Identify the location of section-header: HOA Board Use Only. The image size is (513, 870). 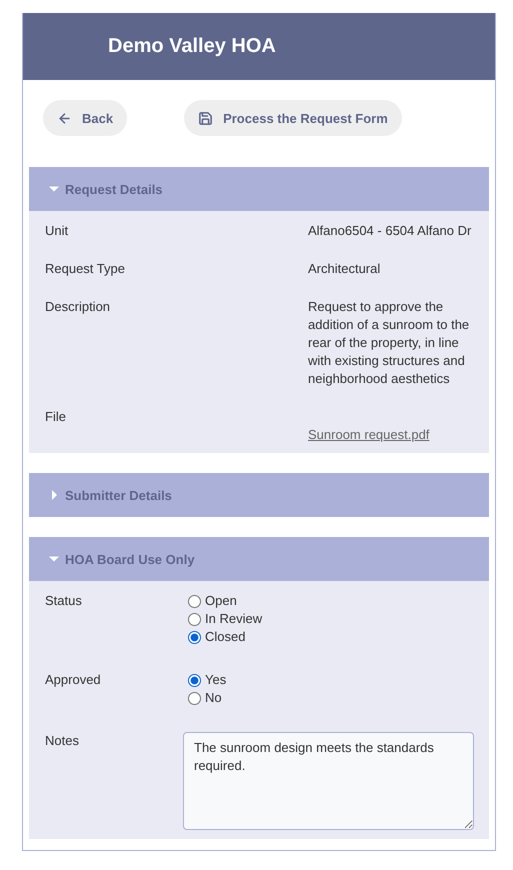
(259, 559).